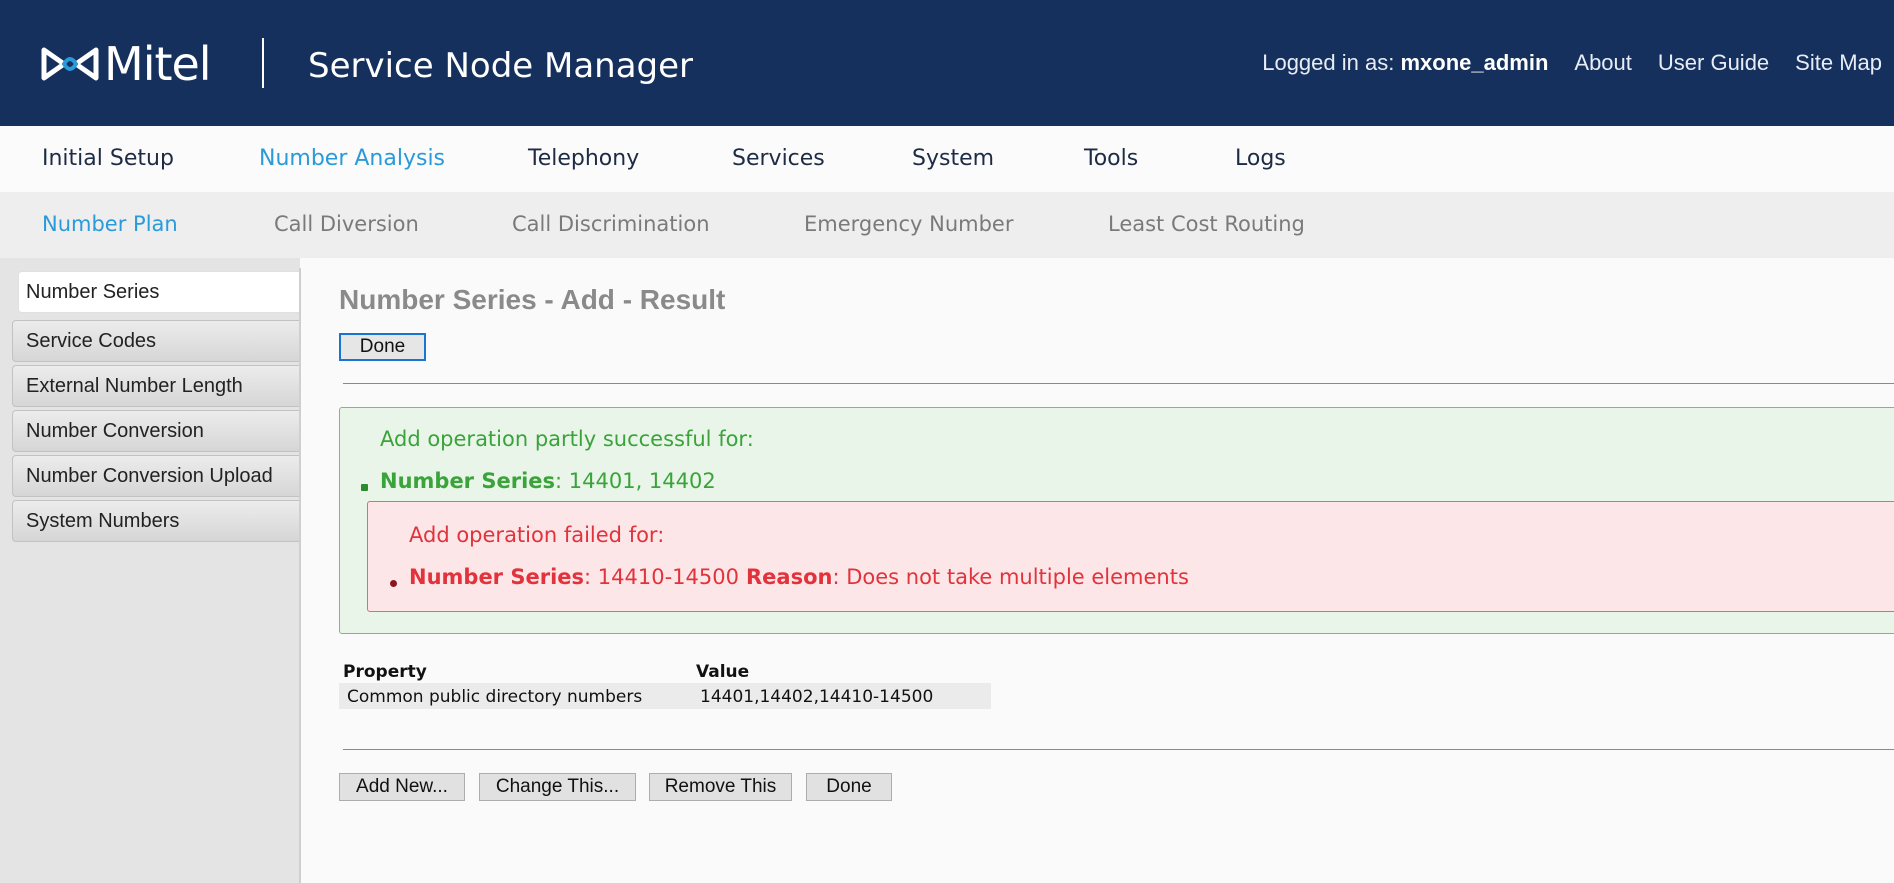 The height and width of the screenshot is (883, 1894). Describe the element at coordinates (393, 583) in the screenshot. I see `error-bullet-icon` at that location.